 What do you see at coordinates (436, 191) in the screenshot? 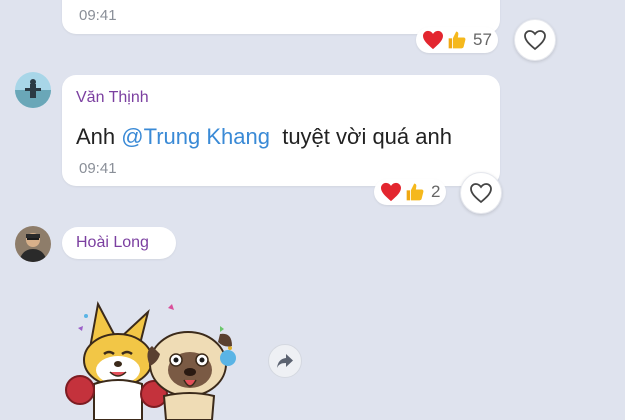
I see `reaction-count: 2` at bounding box center [436, 191].